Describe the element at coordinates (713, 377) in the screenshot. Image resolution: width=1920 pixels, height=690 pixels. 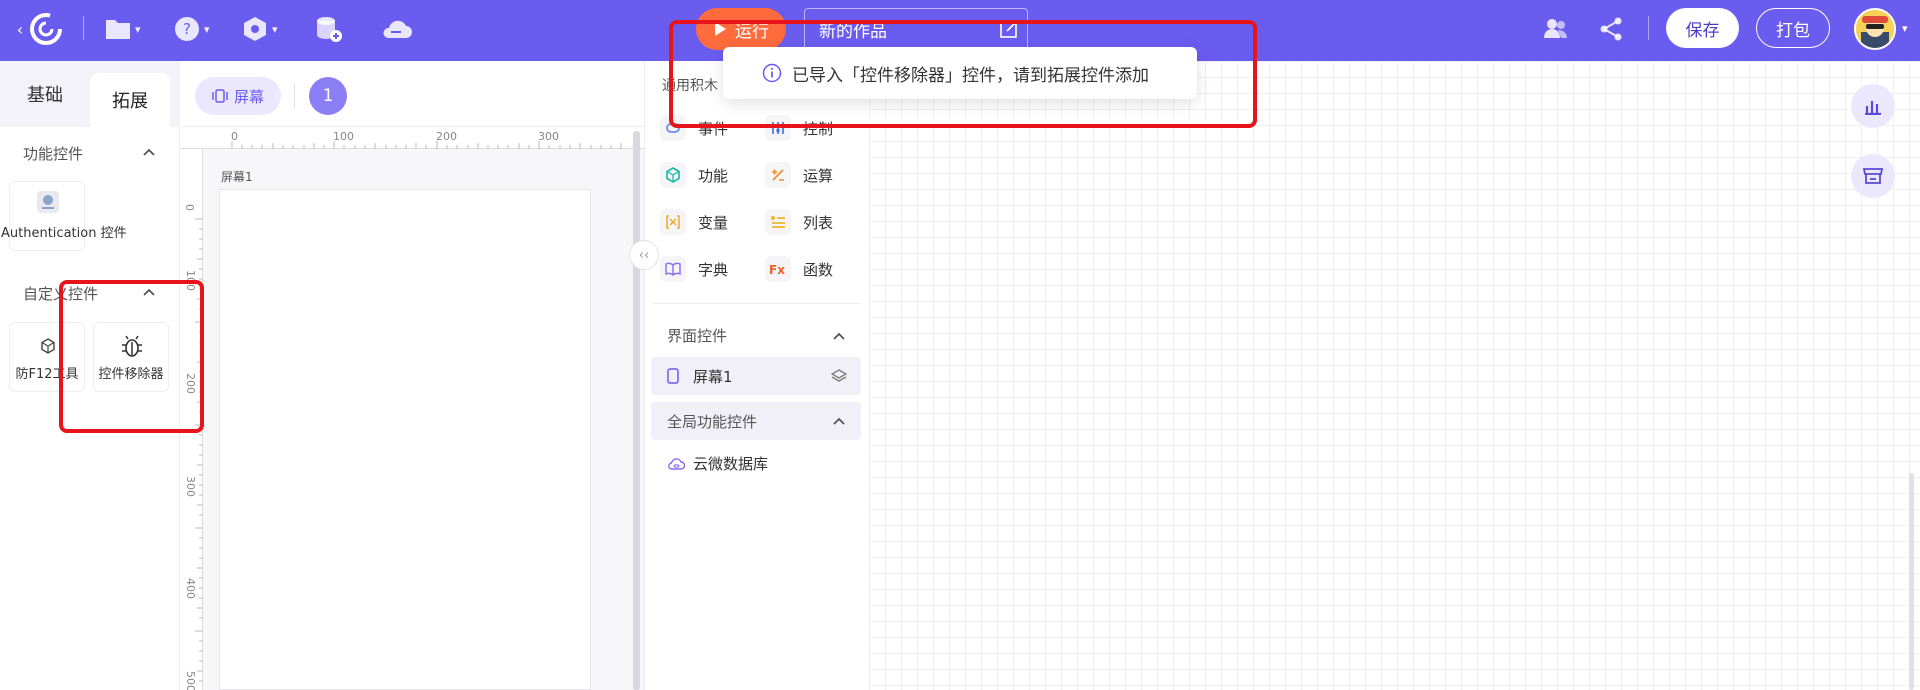
I see `screen-tree-label: 屏幕1` at that location.